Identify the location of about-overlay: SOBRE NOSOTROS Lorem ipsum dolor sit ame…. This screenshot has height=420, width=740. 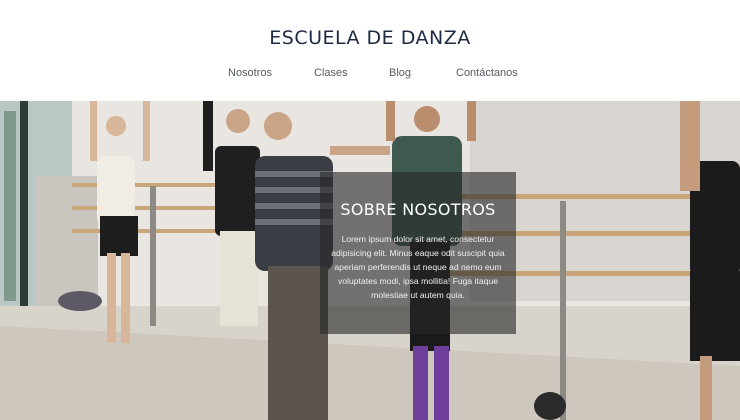
(418, 253).